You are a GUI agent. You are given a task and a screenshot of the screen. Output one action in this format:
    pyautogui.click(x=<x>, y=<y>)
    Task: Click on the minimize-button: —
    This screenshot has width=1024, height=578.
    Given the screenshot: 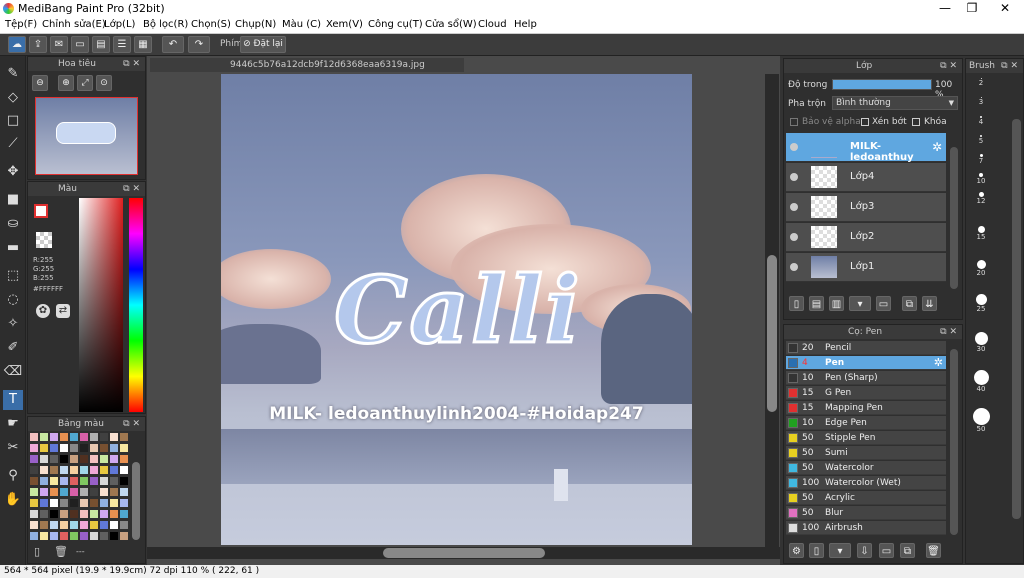 What is the action you would take?
    pyautogui.click(x=945, y=8)
    